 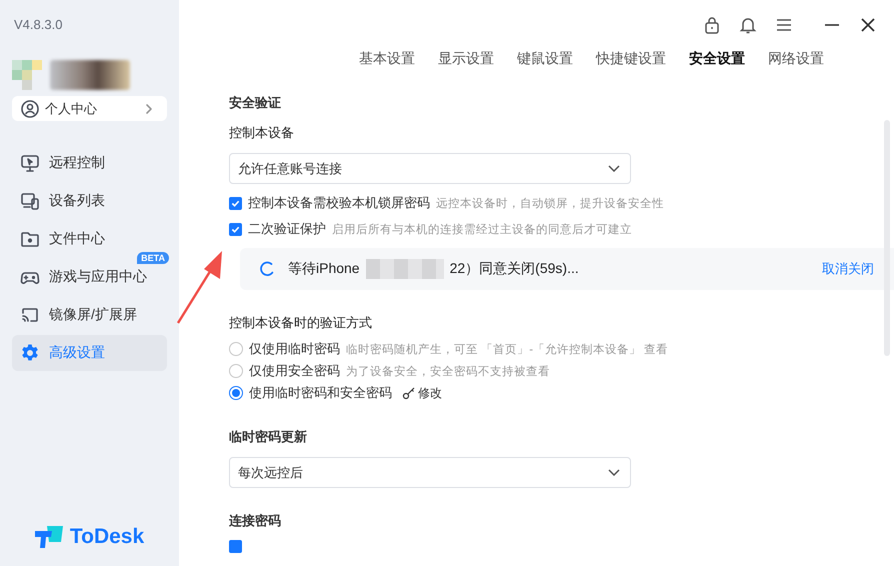 I want to click on field-label: 控制本设备时的验证方式, so click(x=301, y=323).